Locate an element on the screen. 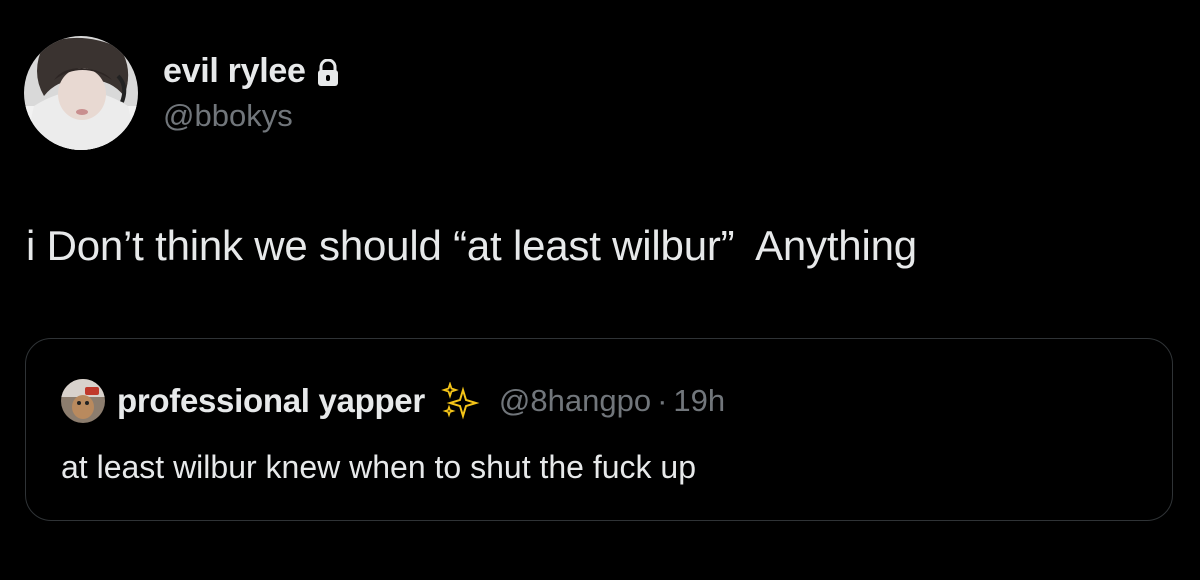 The height and width of the screenshot is (580, 1200). author-handle: @bbokys is located at coordinates (228, 116).